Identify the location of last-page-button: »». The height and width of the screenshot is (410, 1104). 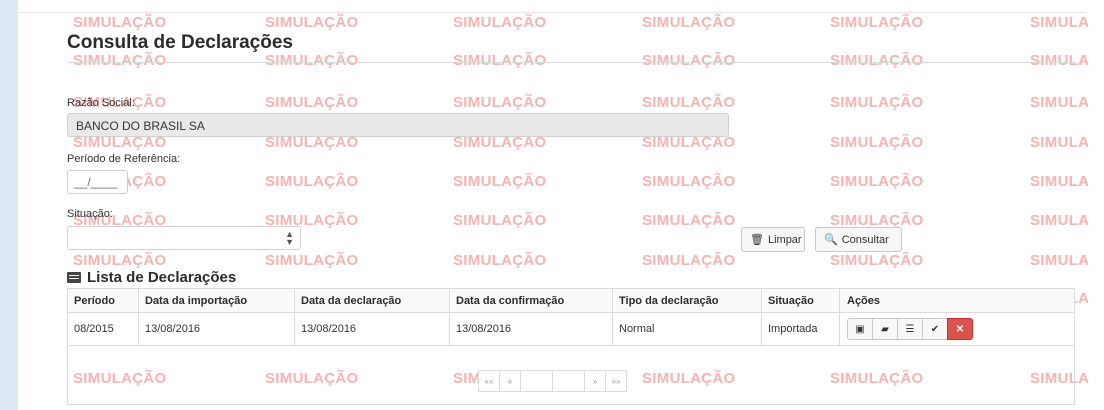
(616, 381).